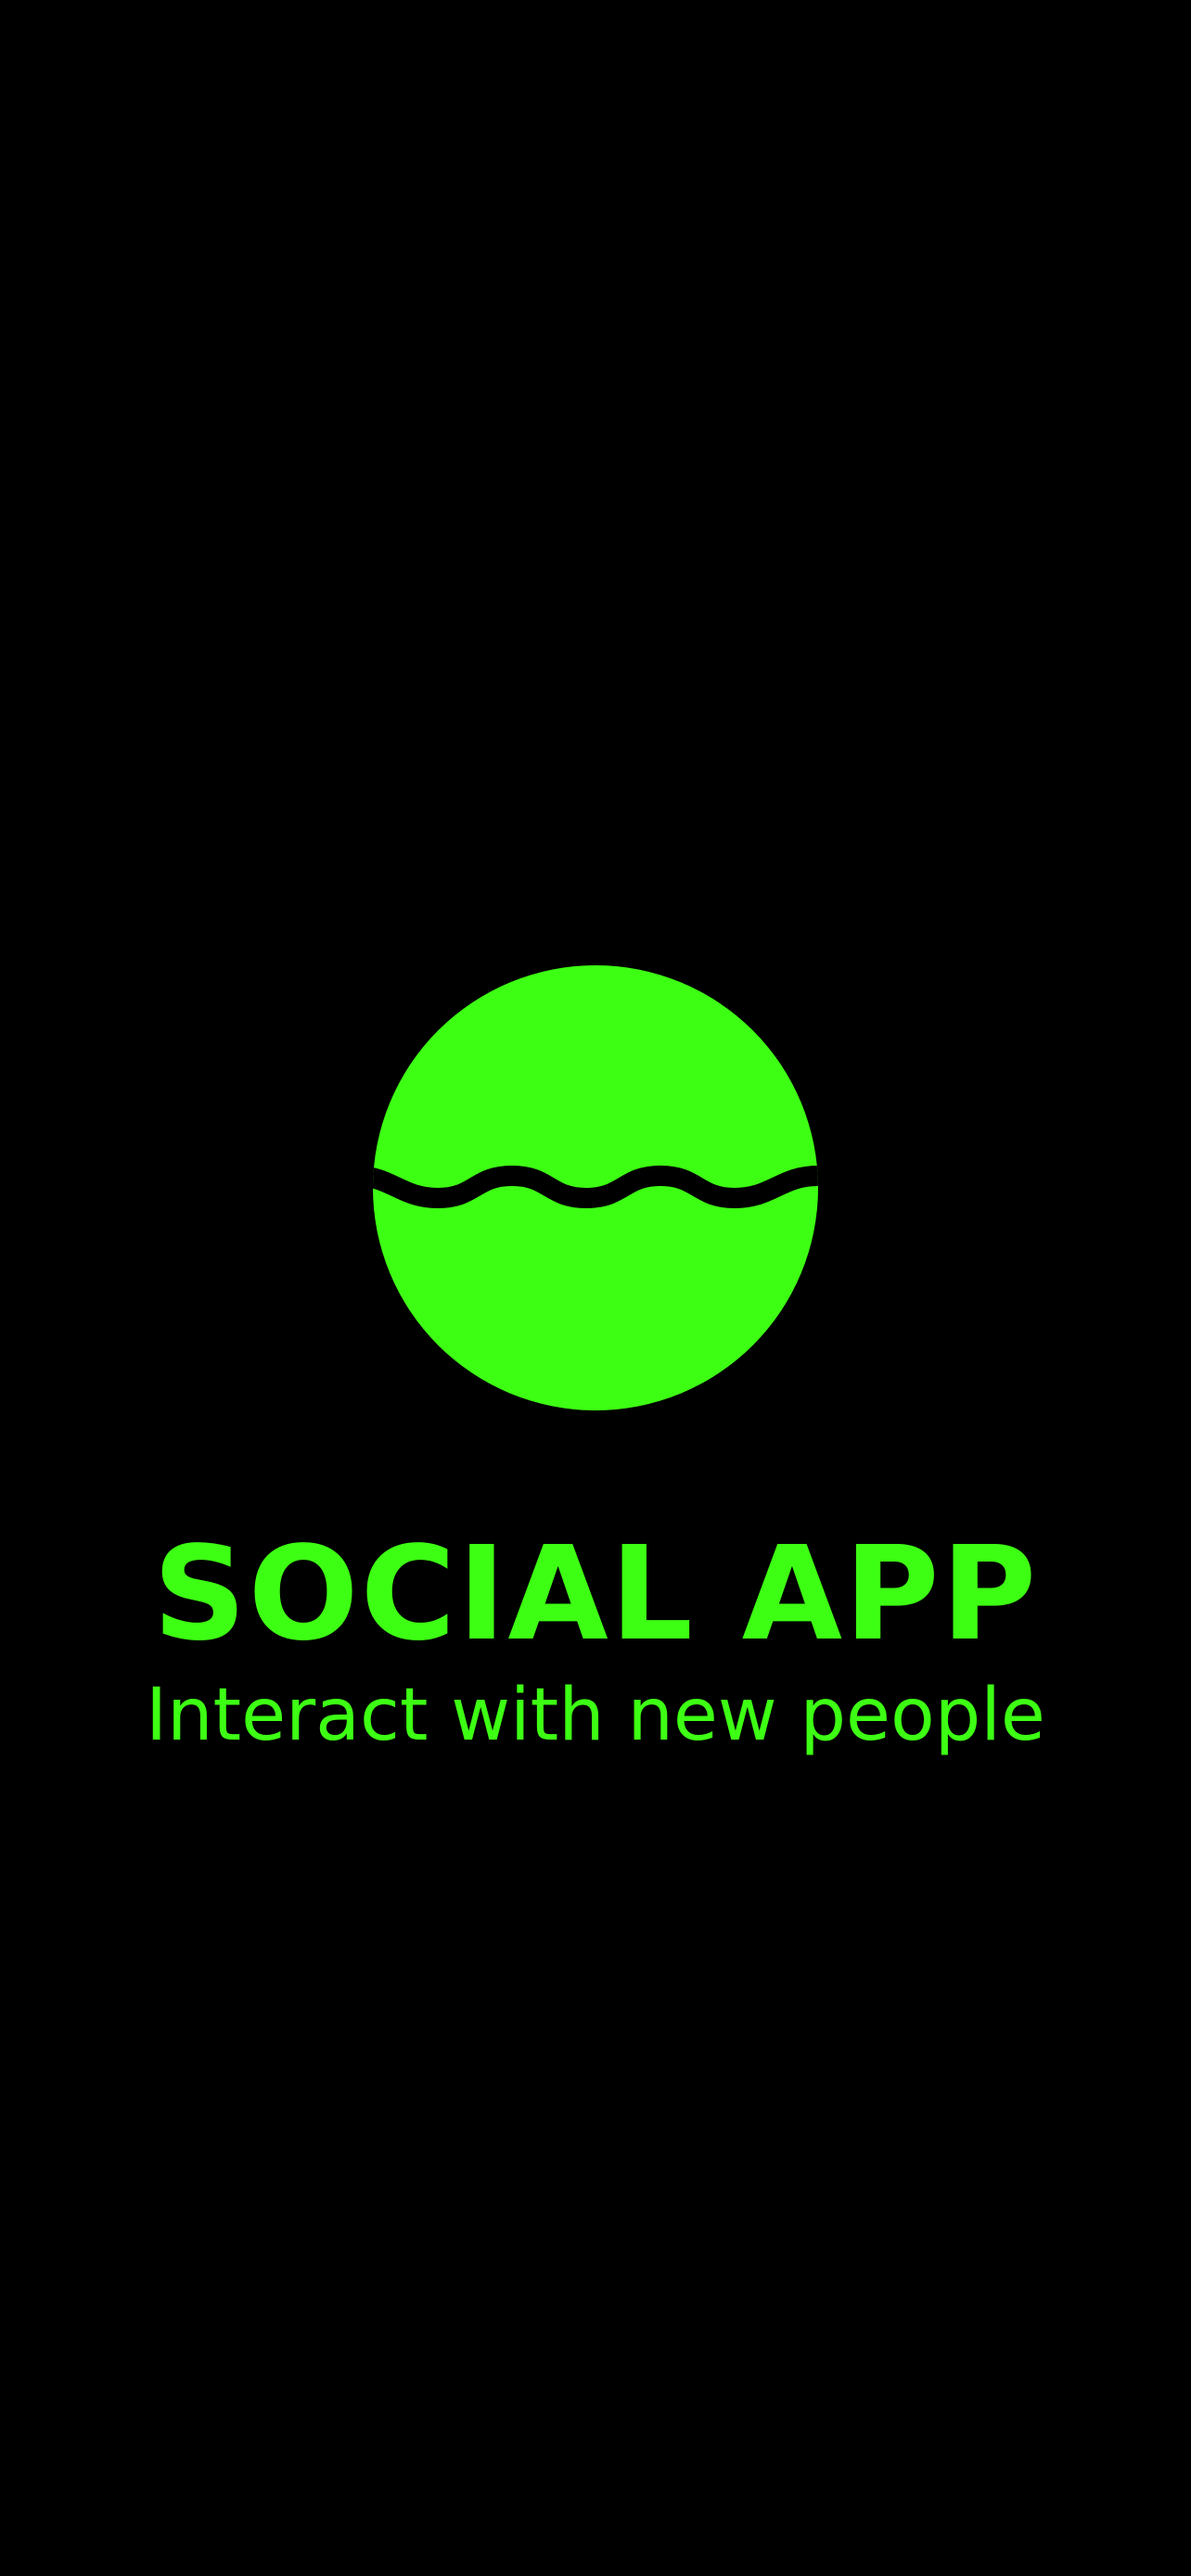 The image size is (1191, 2576). What do you see at coordinates (595, 1715) in the screenshot?
I see `app-tagline: Interact with new people` at bounding box center [595, 1715].